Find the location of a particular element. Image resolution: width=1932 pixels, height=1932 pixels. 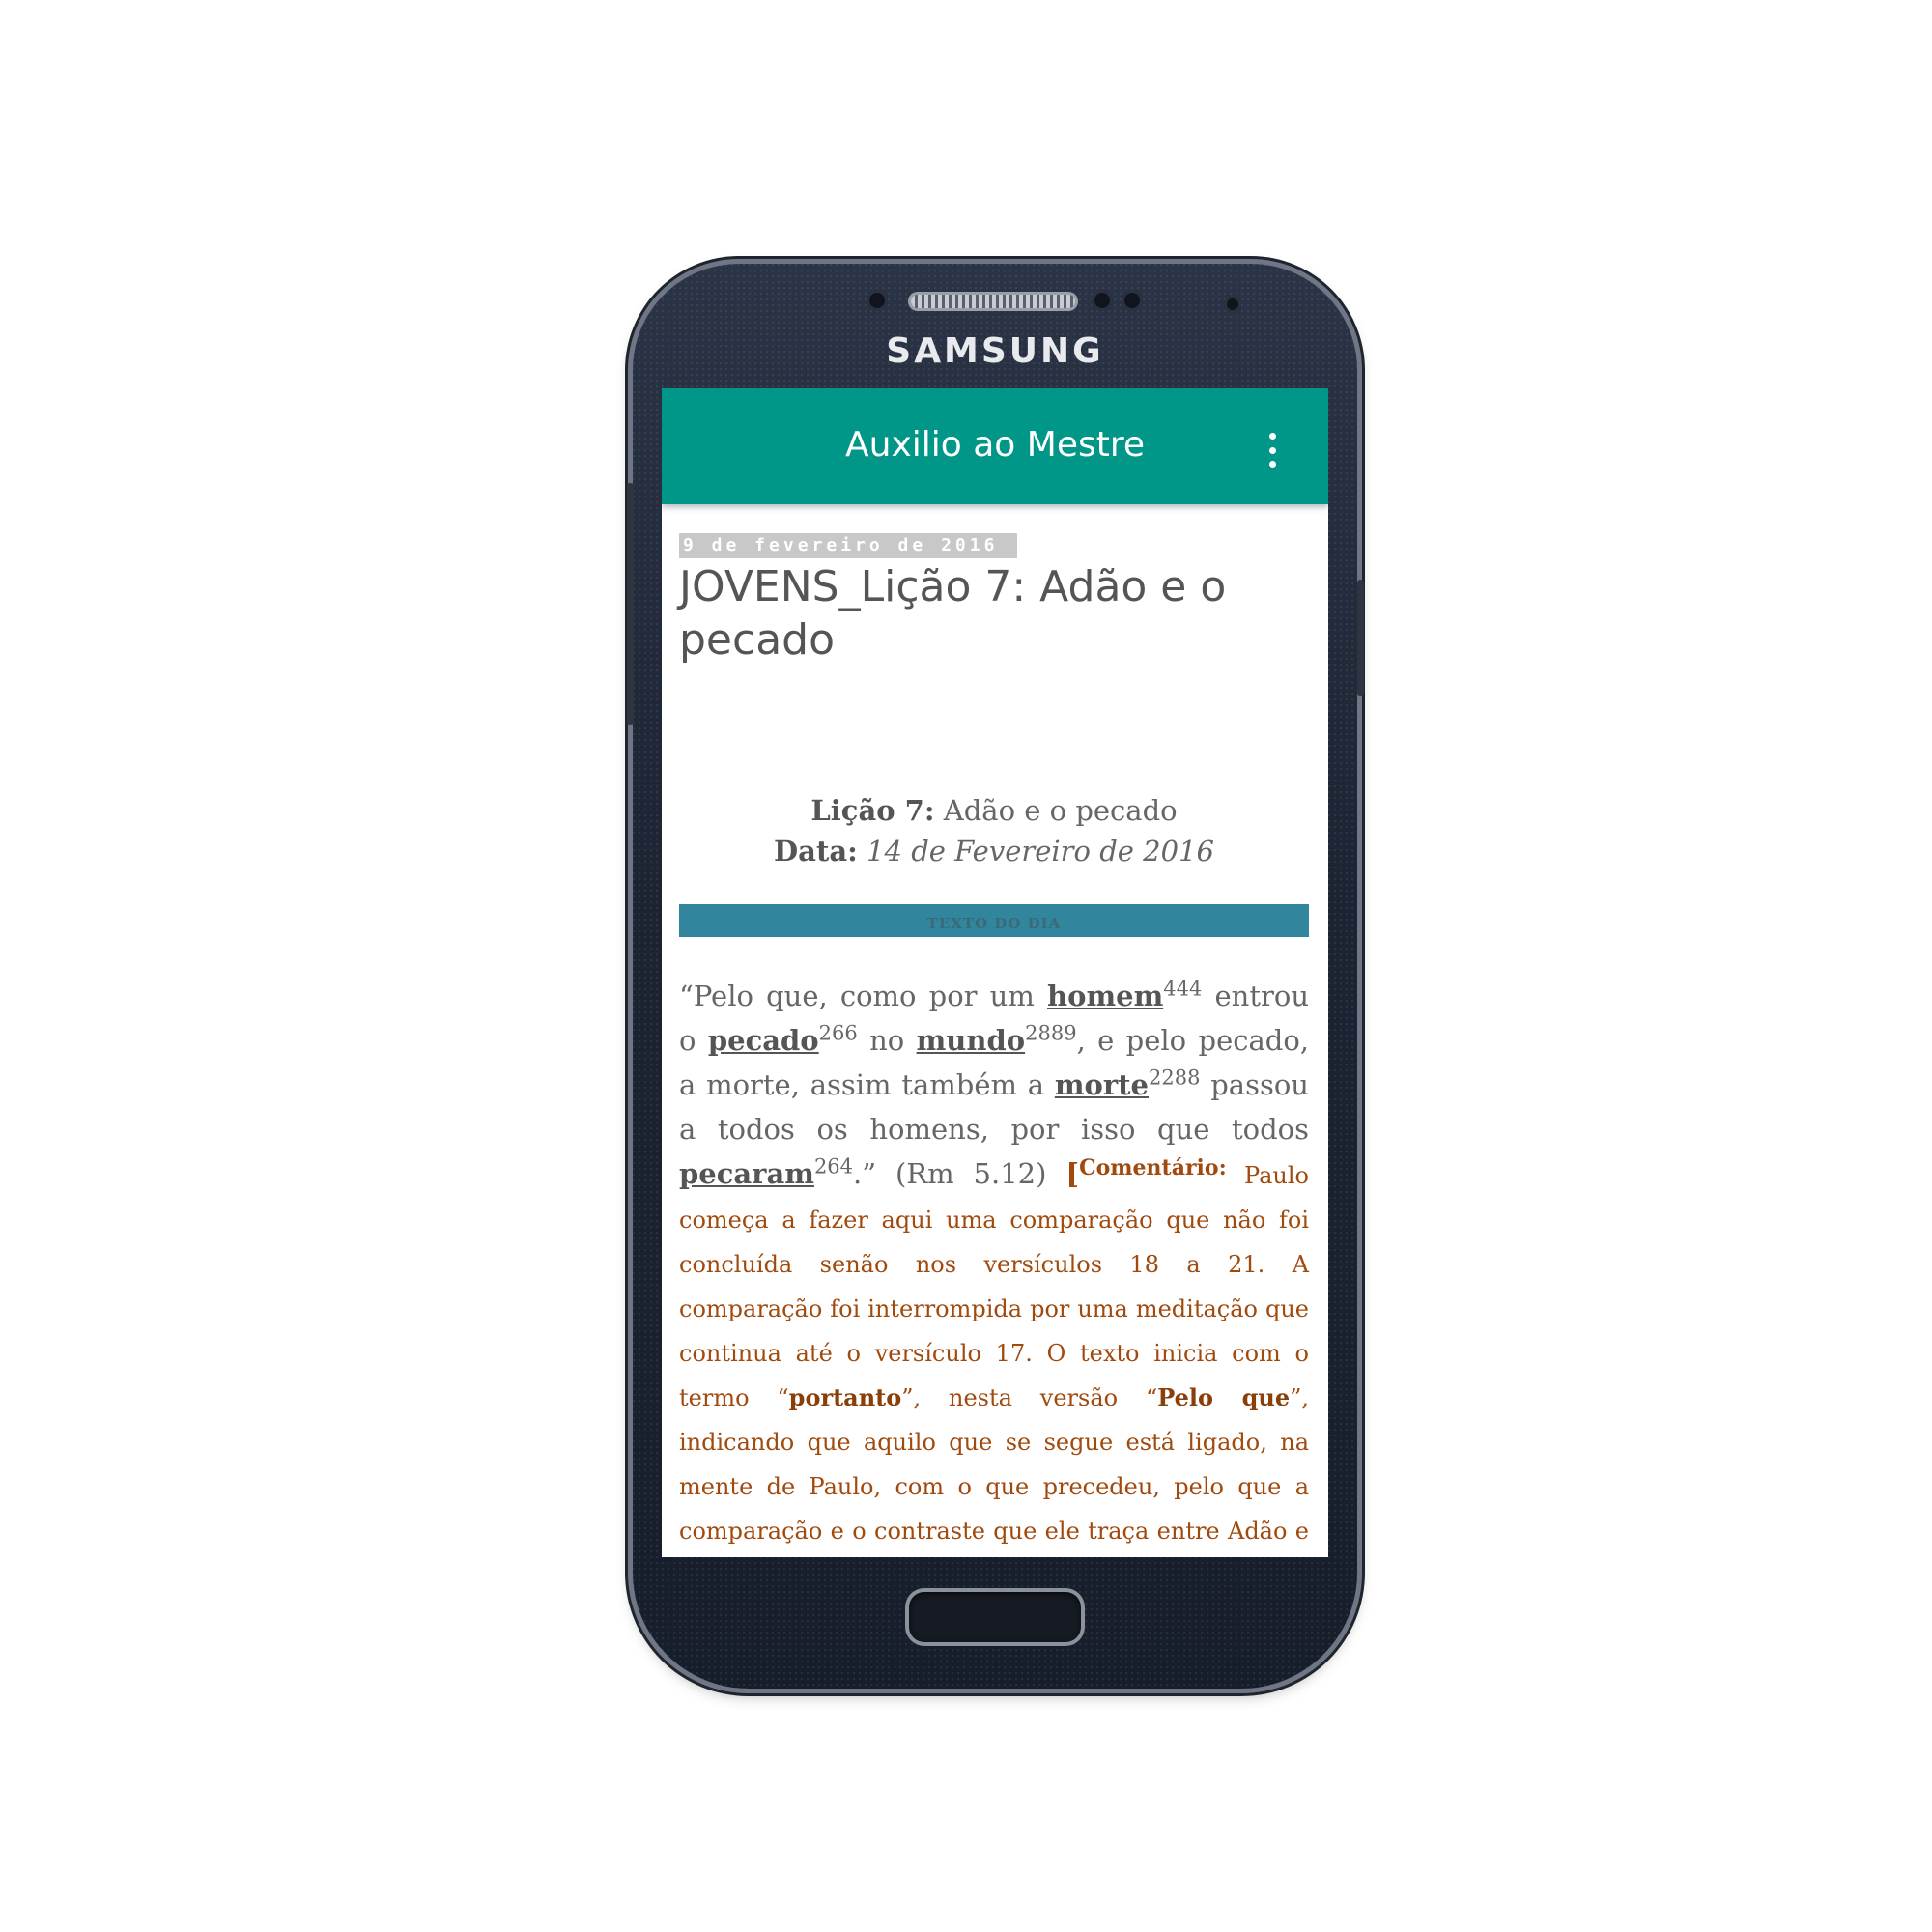

date-label: Data: is located at coordinates (816, 851).